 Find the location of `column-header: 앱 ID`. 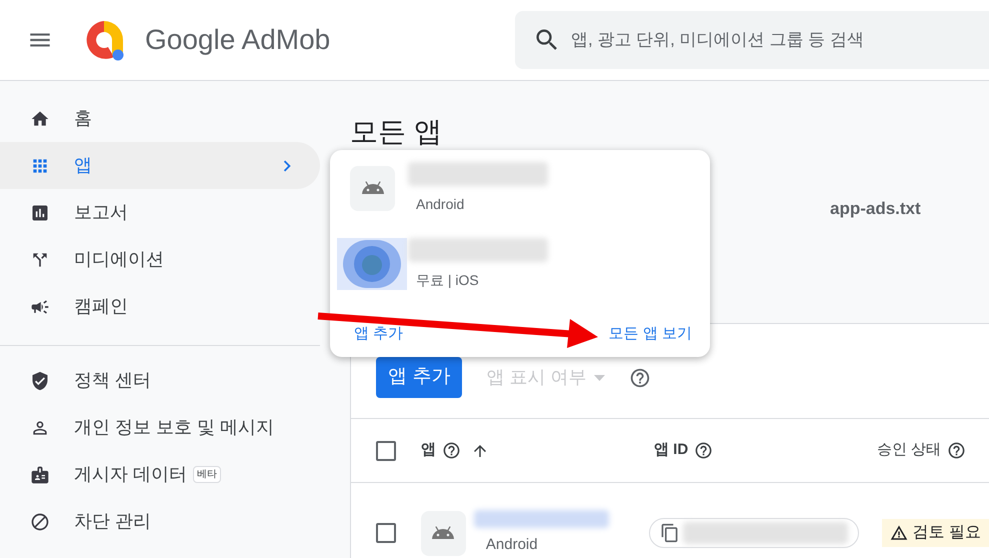

column-header: 앱 ID is located at coordinates (671, 450).